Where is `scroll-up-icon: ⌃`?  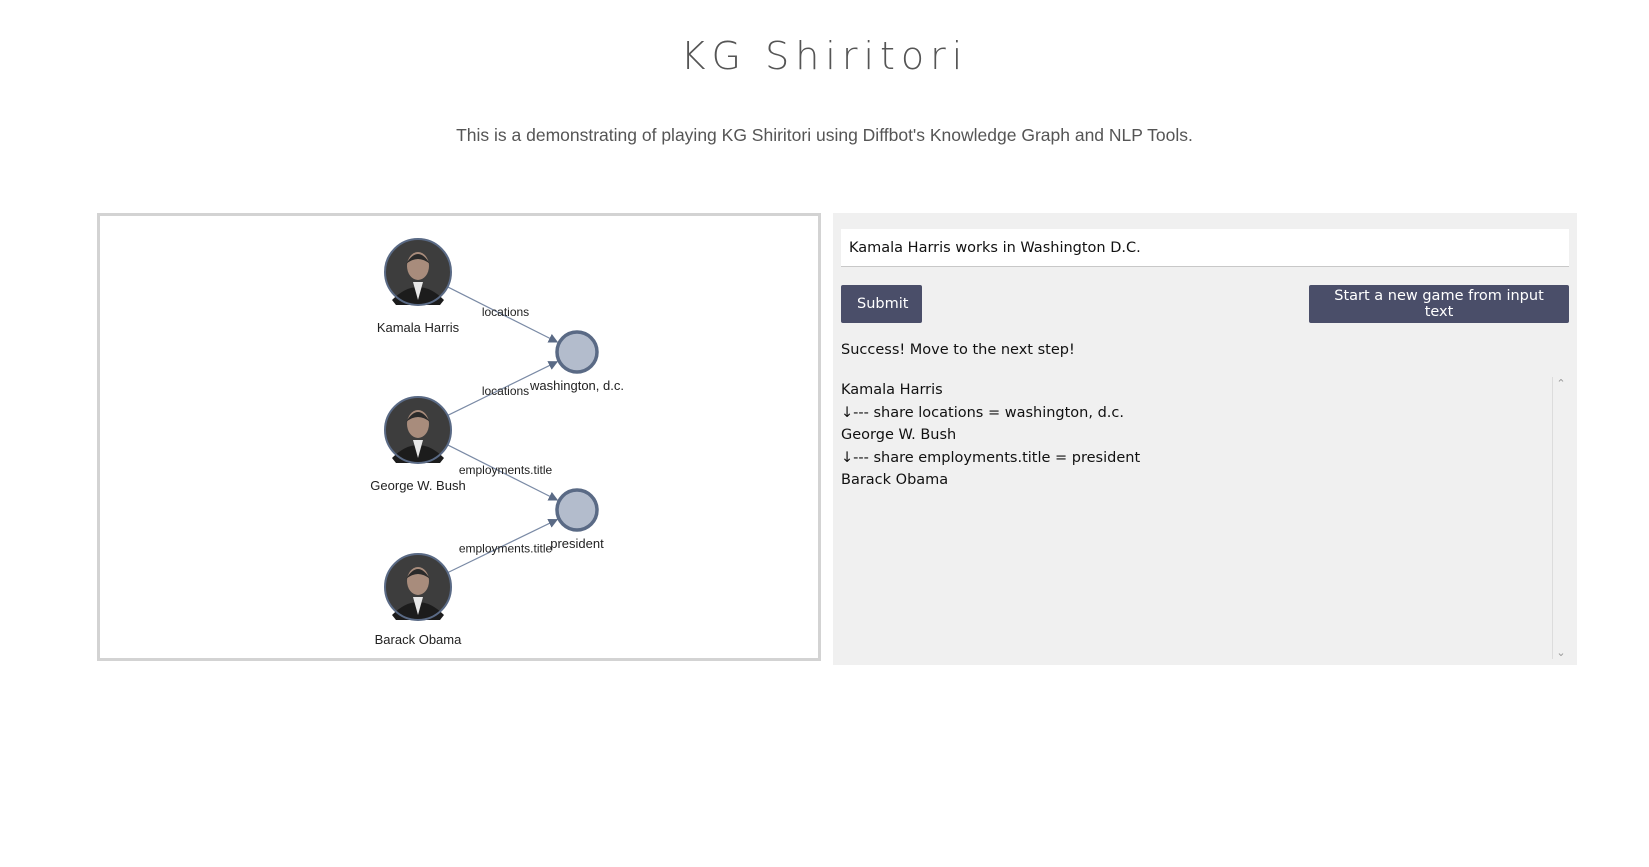 scroll-up-icon: ⌃ is located at coordinates (1561, 383).